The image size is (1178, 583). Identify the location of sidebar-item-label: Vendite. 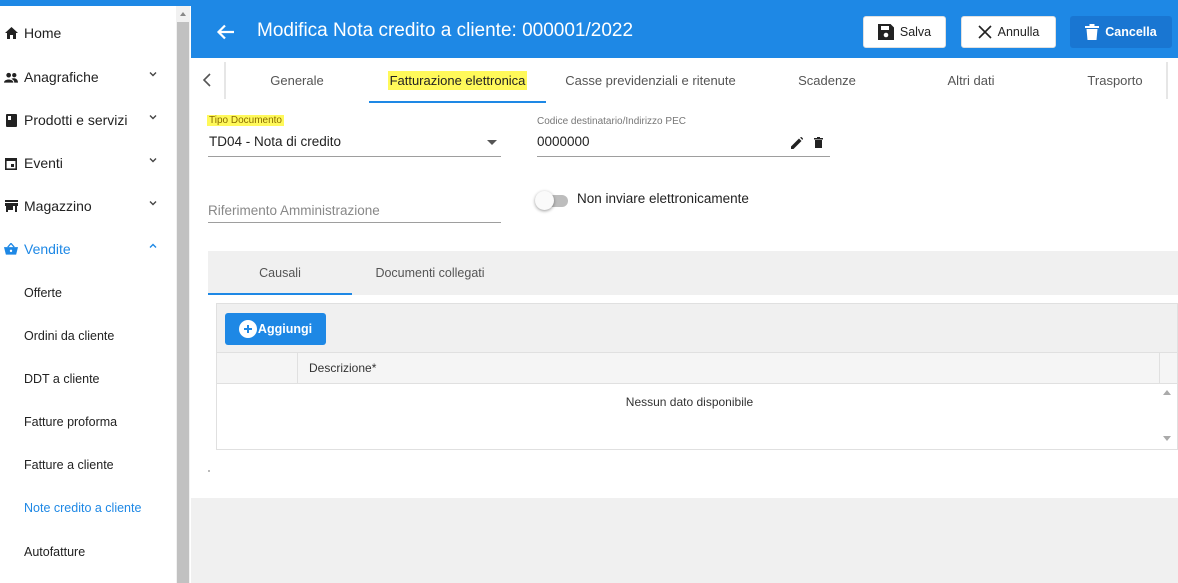
(47, 249).